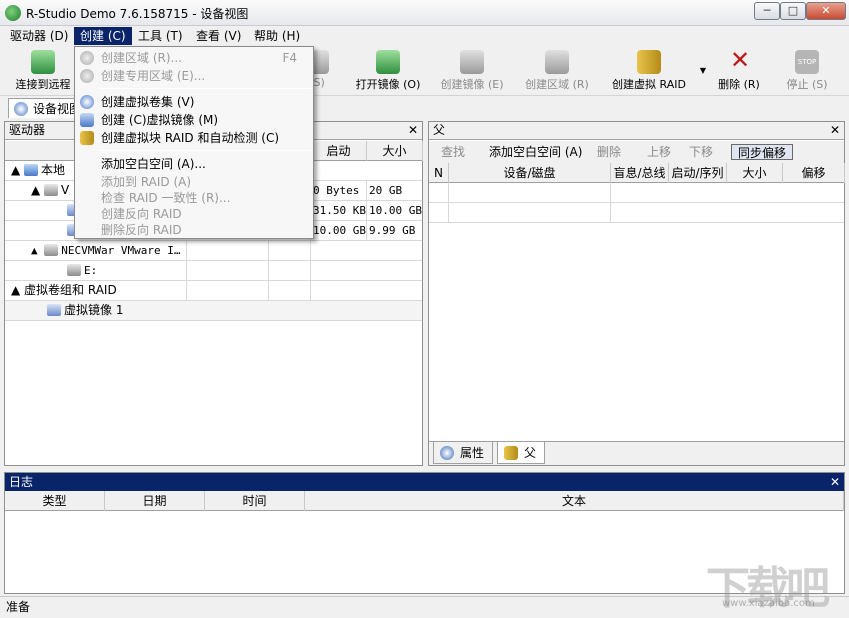 The width and height of the screenshot is (849, 618). What do you see at coordinates (814, 173) in the screenshot?
I see `column-offset: 偏移` at bounding box center [814, 173].